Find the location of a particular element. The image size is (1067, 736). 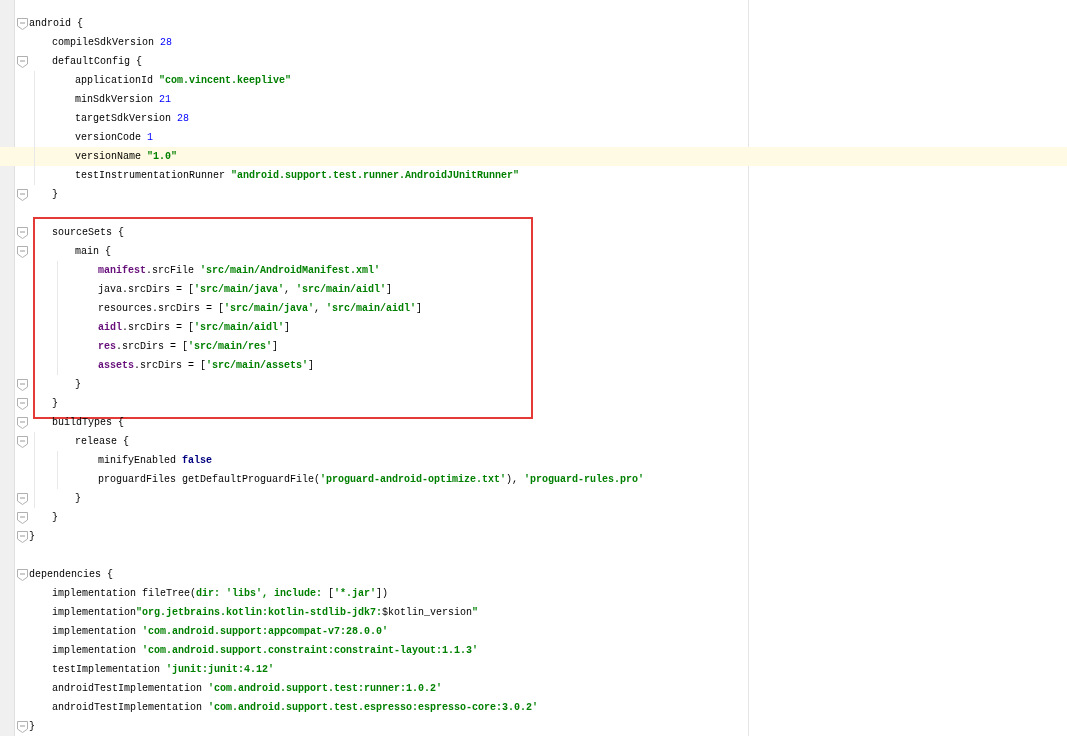

code-line: android { is located at coordinates (56, 24).